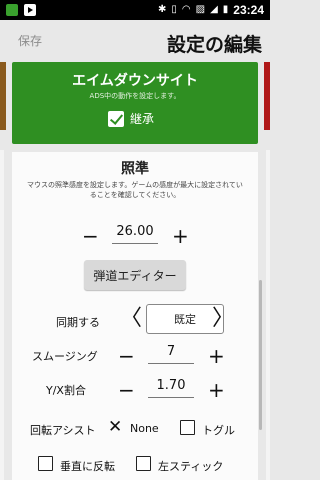  What do you see at coordinates (142, 119) in the screenshot?
I see `inherit-label: 継承` at bounding box center [142, 119].